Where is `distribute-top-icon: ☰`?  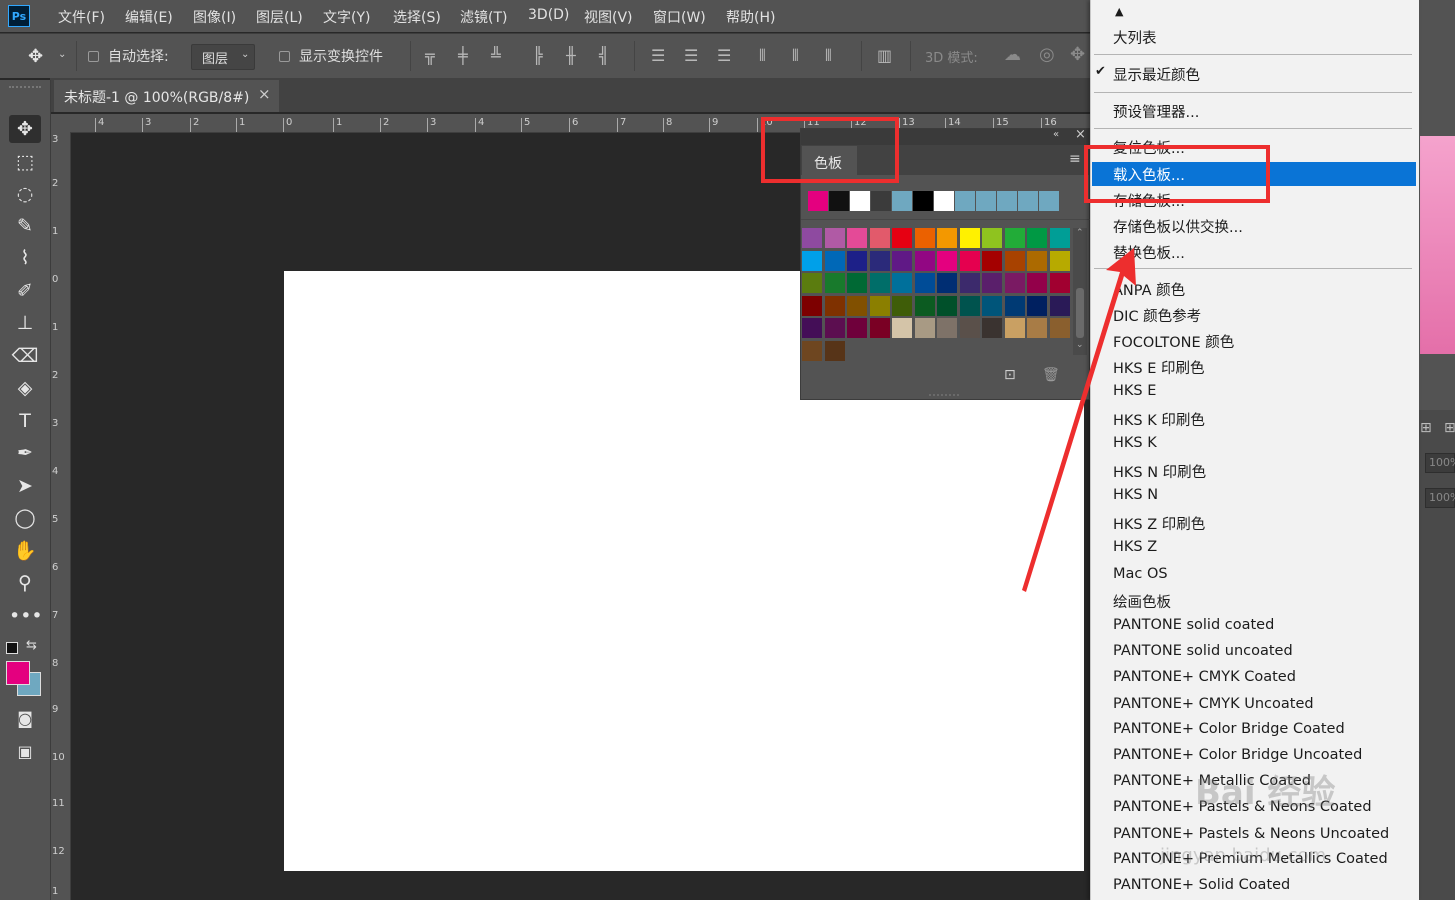
distribute-top-icon: ☰ is located at coordinates (658, 55).